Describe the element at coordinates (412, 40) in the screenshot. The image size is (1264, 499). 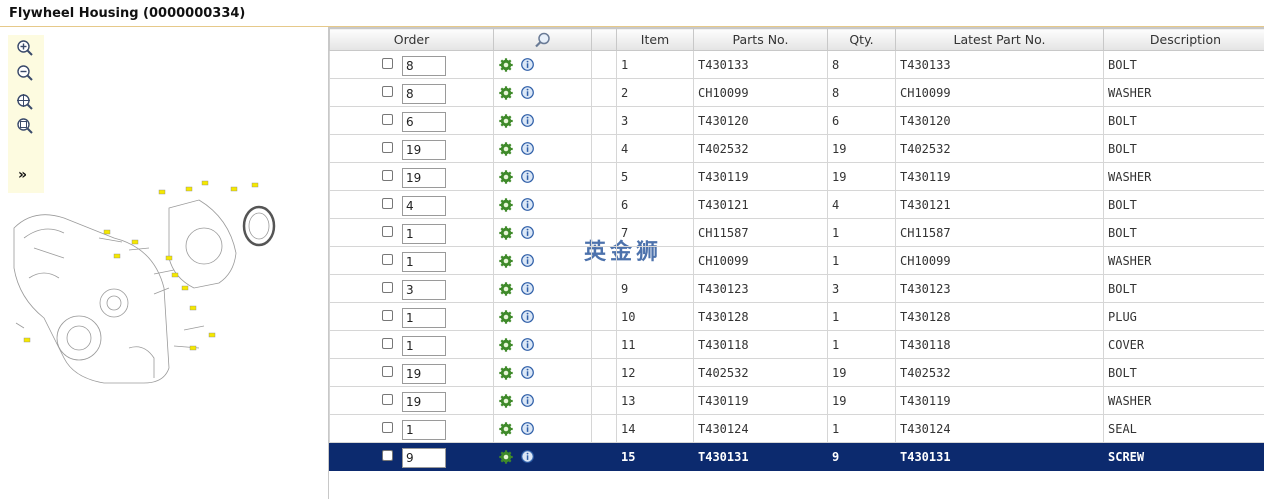
I see `column-header-order: Order` at that location.